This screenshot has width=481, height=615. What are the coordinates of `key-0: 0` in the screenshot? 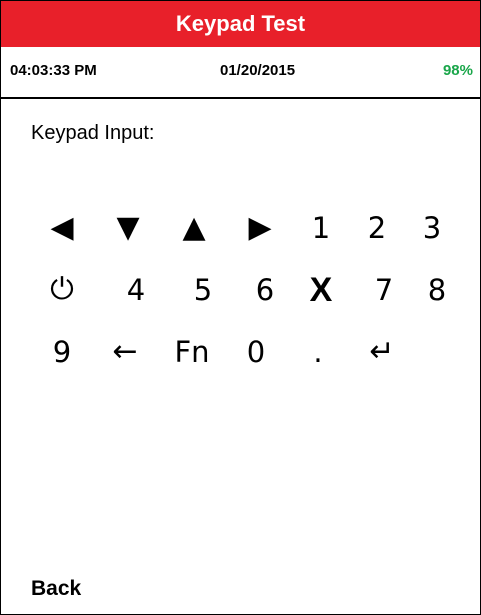 It's located at (256, 352).